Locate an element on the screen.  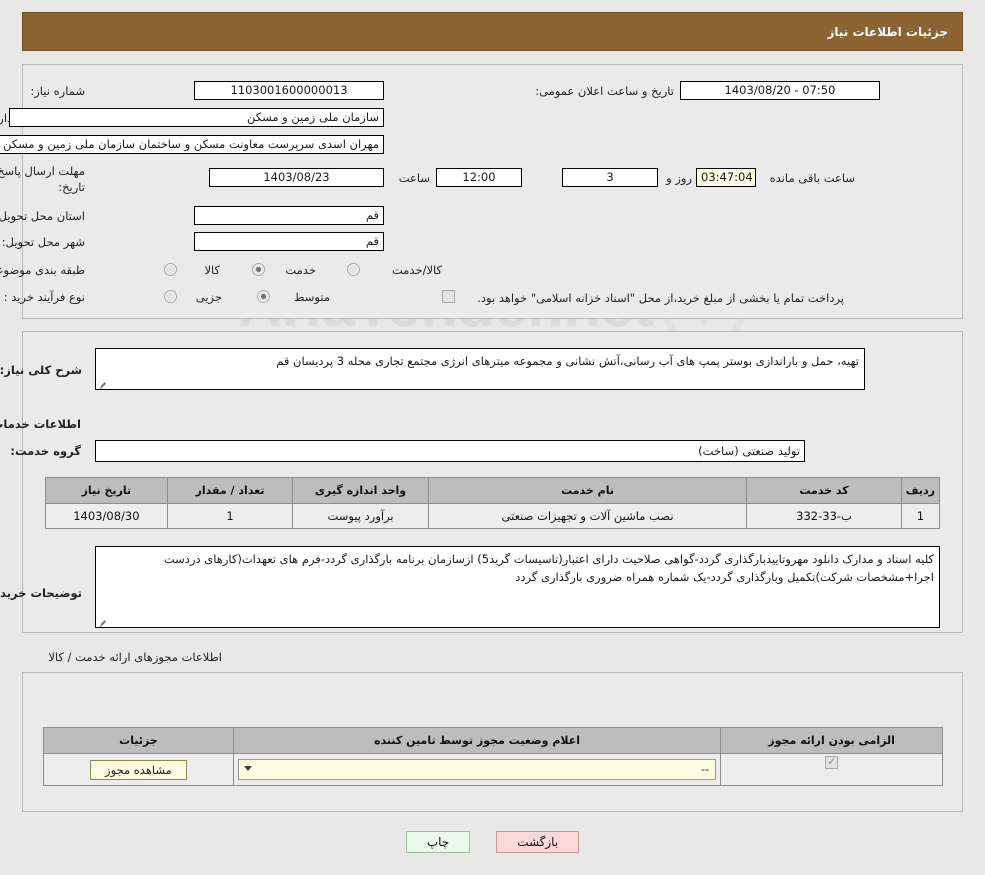
category-option-label-2: کالا/خدمت is located at coordinates (416, 270).